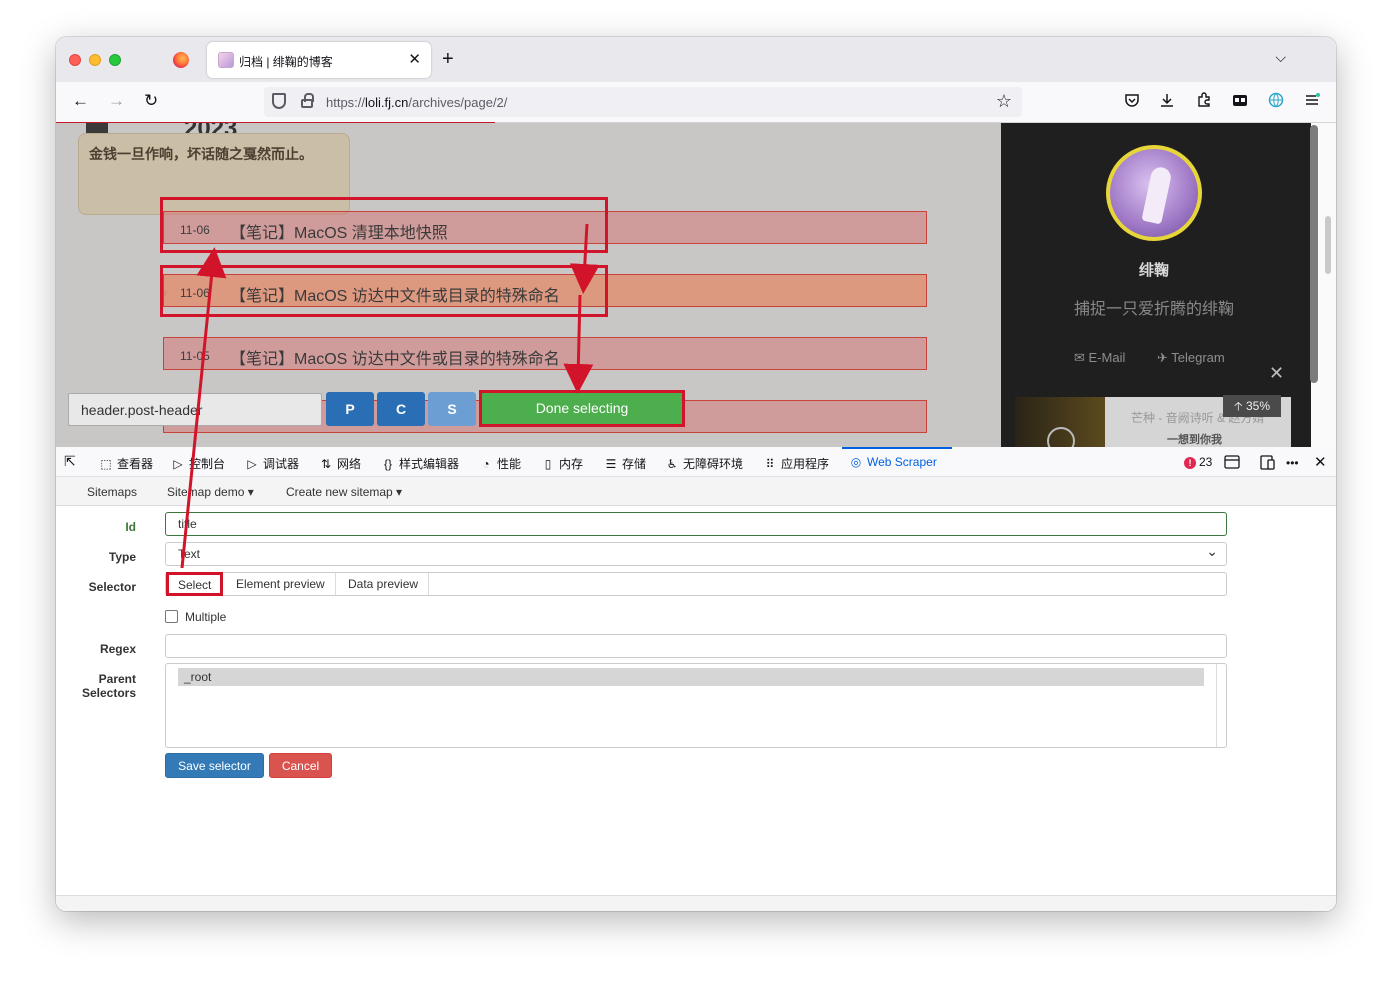 This screenshot has width=1392, height=985. Describe the element at coordinates (401, 409) in the screenshot. I see `select-child-button: C` at that location.